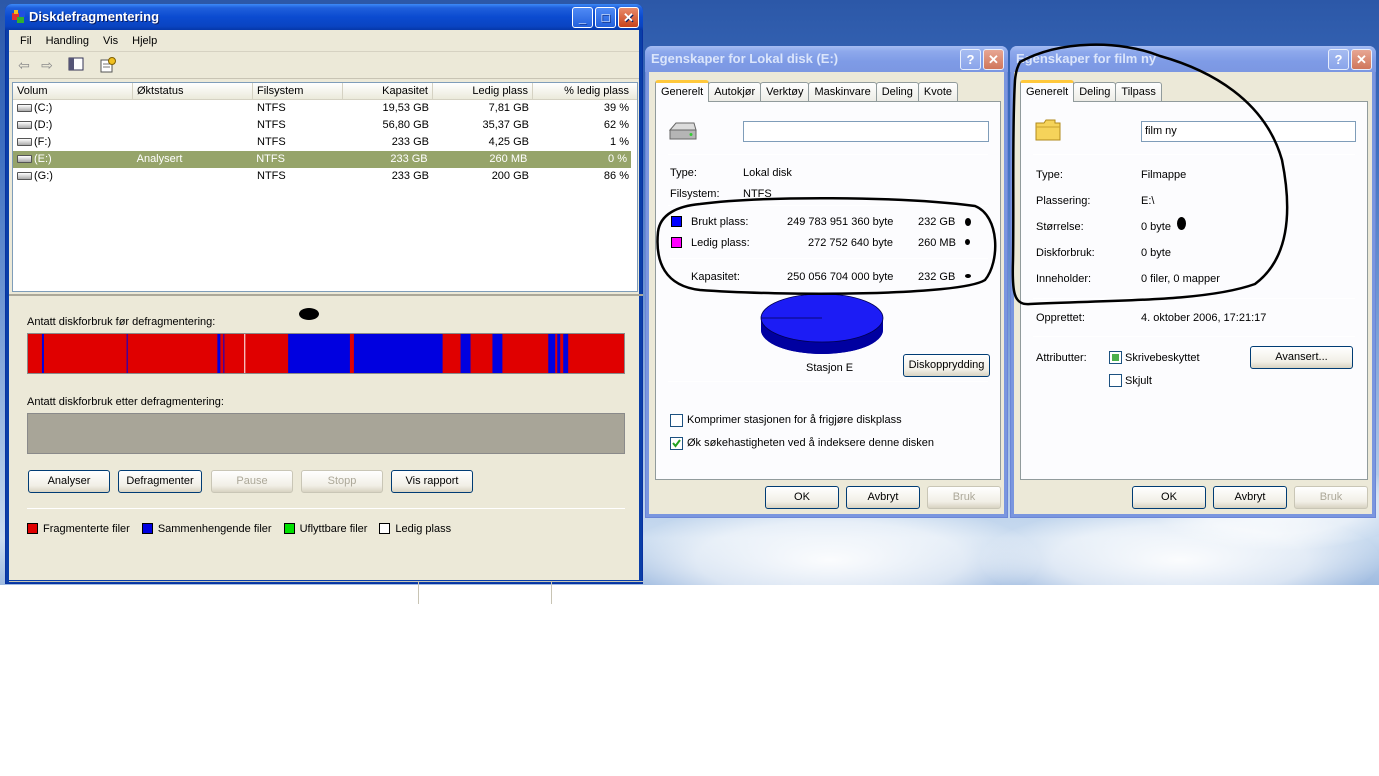  Describe the element at coordinates (26, 40) in the screenshot. I see `menu-file: Fil` at that location.